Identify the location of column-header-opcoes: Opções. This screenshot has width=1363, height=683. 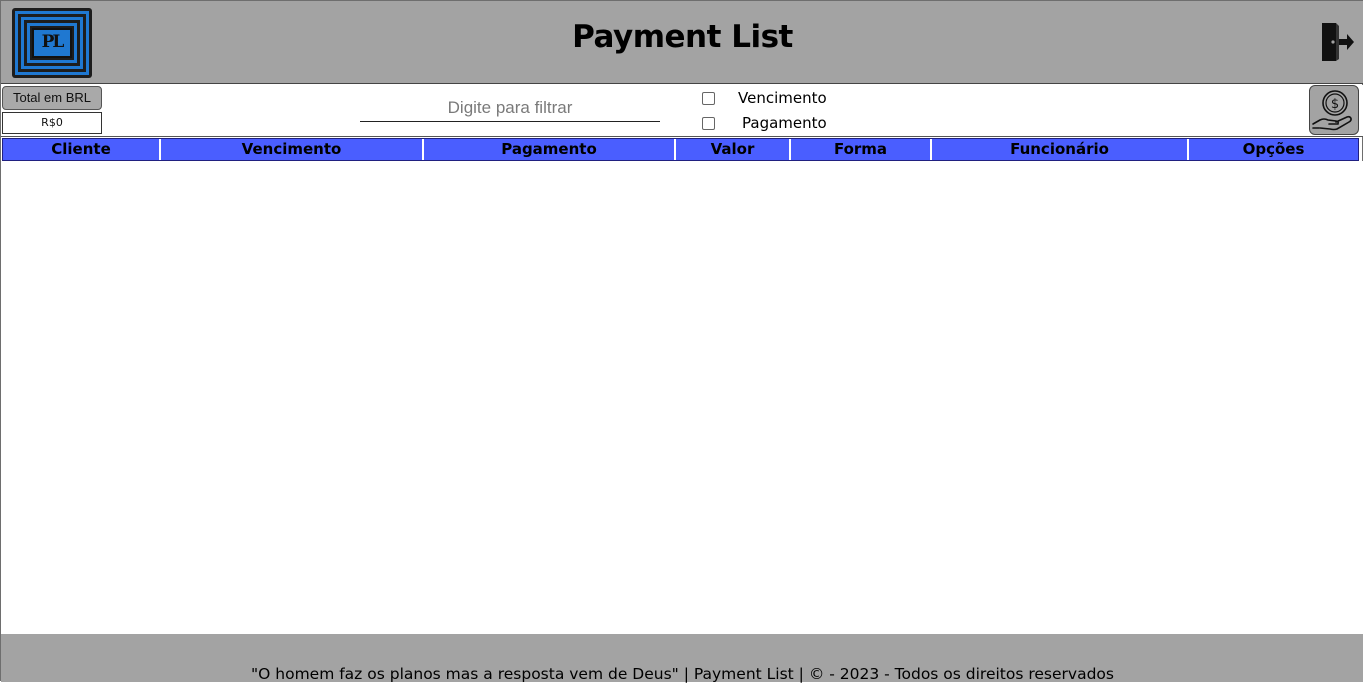
(1273, 149).